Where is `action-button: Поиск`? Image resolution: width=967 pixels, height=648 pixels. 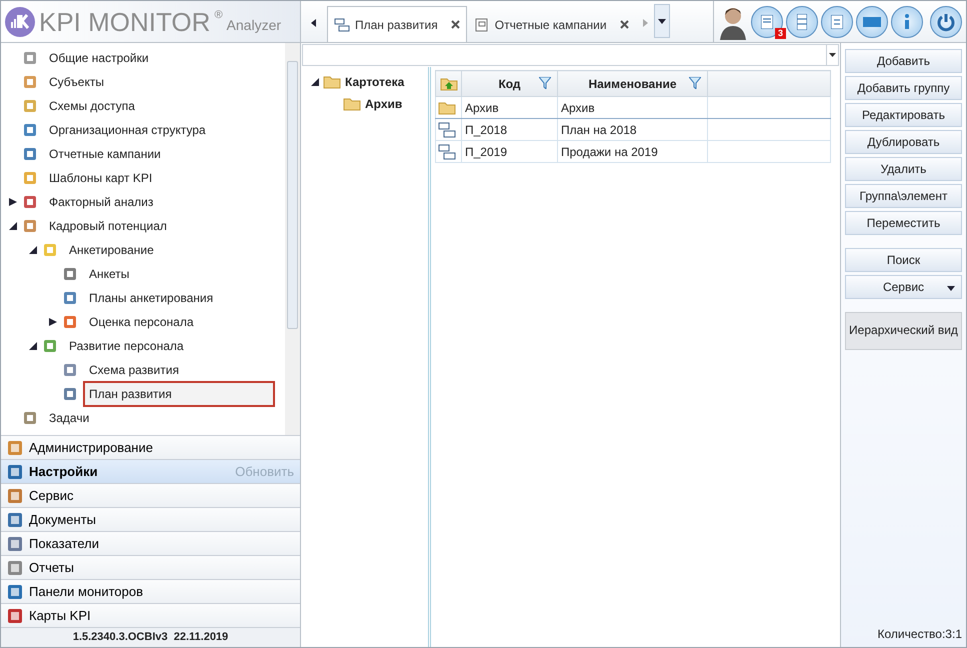 action-button: Поиск is located at coordinates (903, 260).